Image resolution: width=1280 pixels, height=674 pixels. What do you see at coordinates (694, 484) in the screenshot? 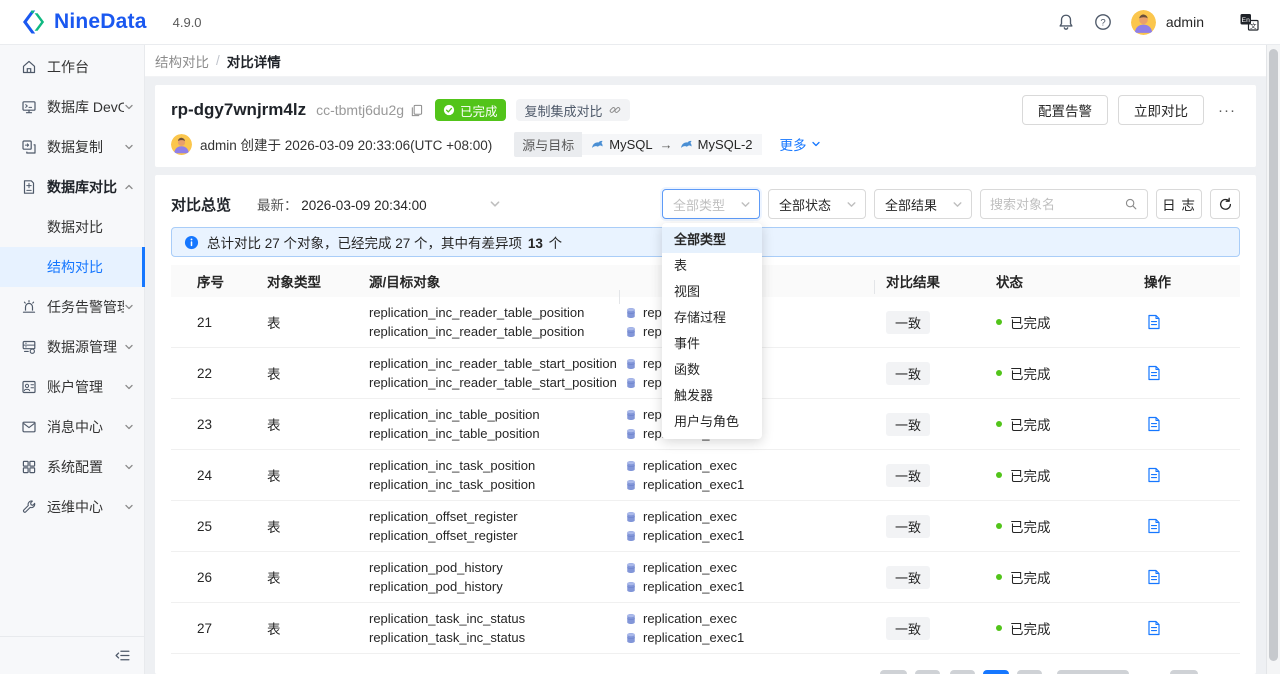
I see `target-db-name: replication_exec1` at bounding box center [694, 484].